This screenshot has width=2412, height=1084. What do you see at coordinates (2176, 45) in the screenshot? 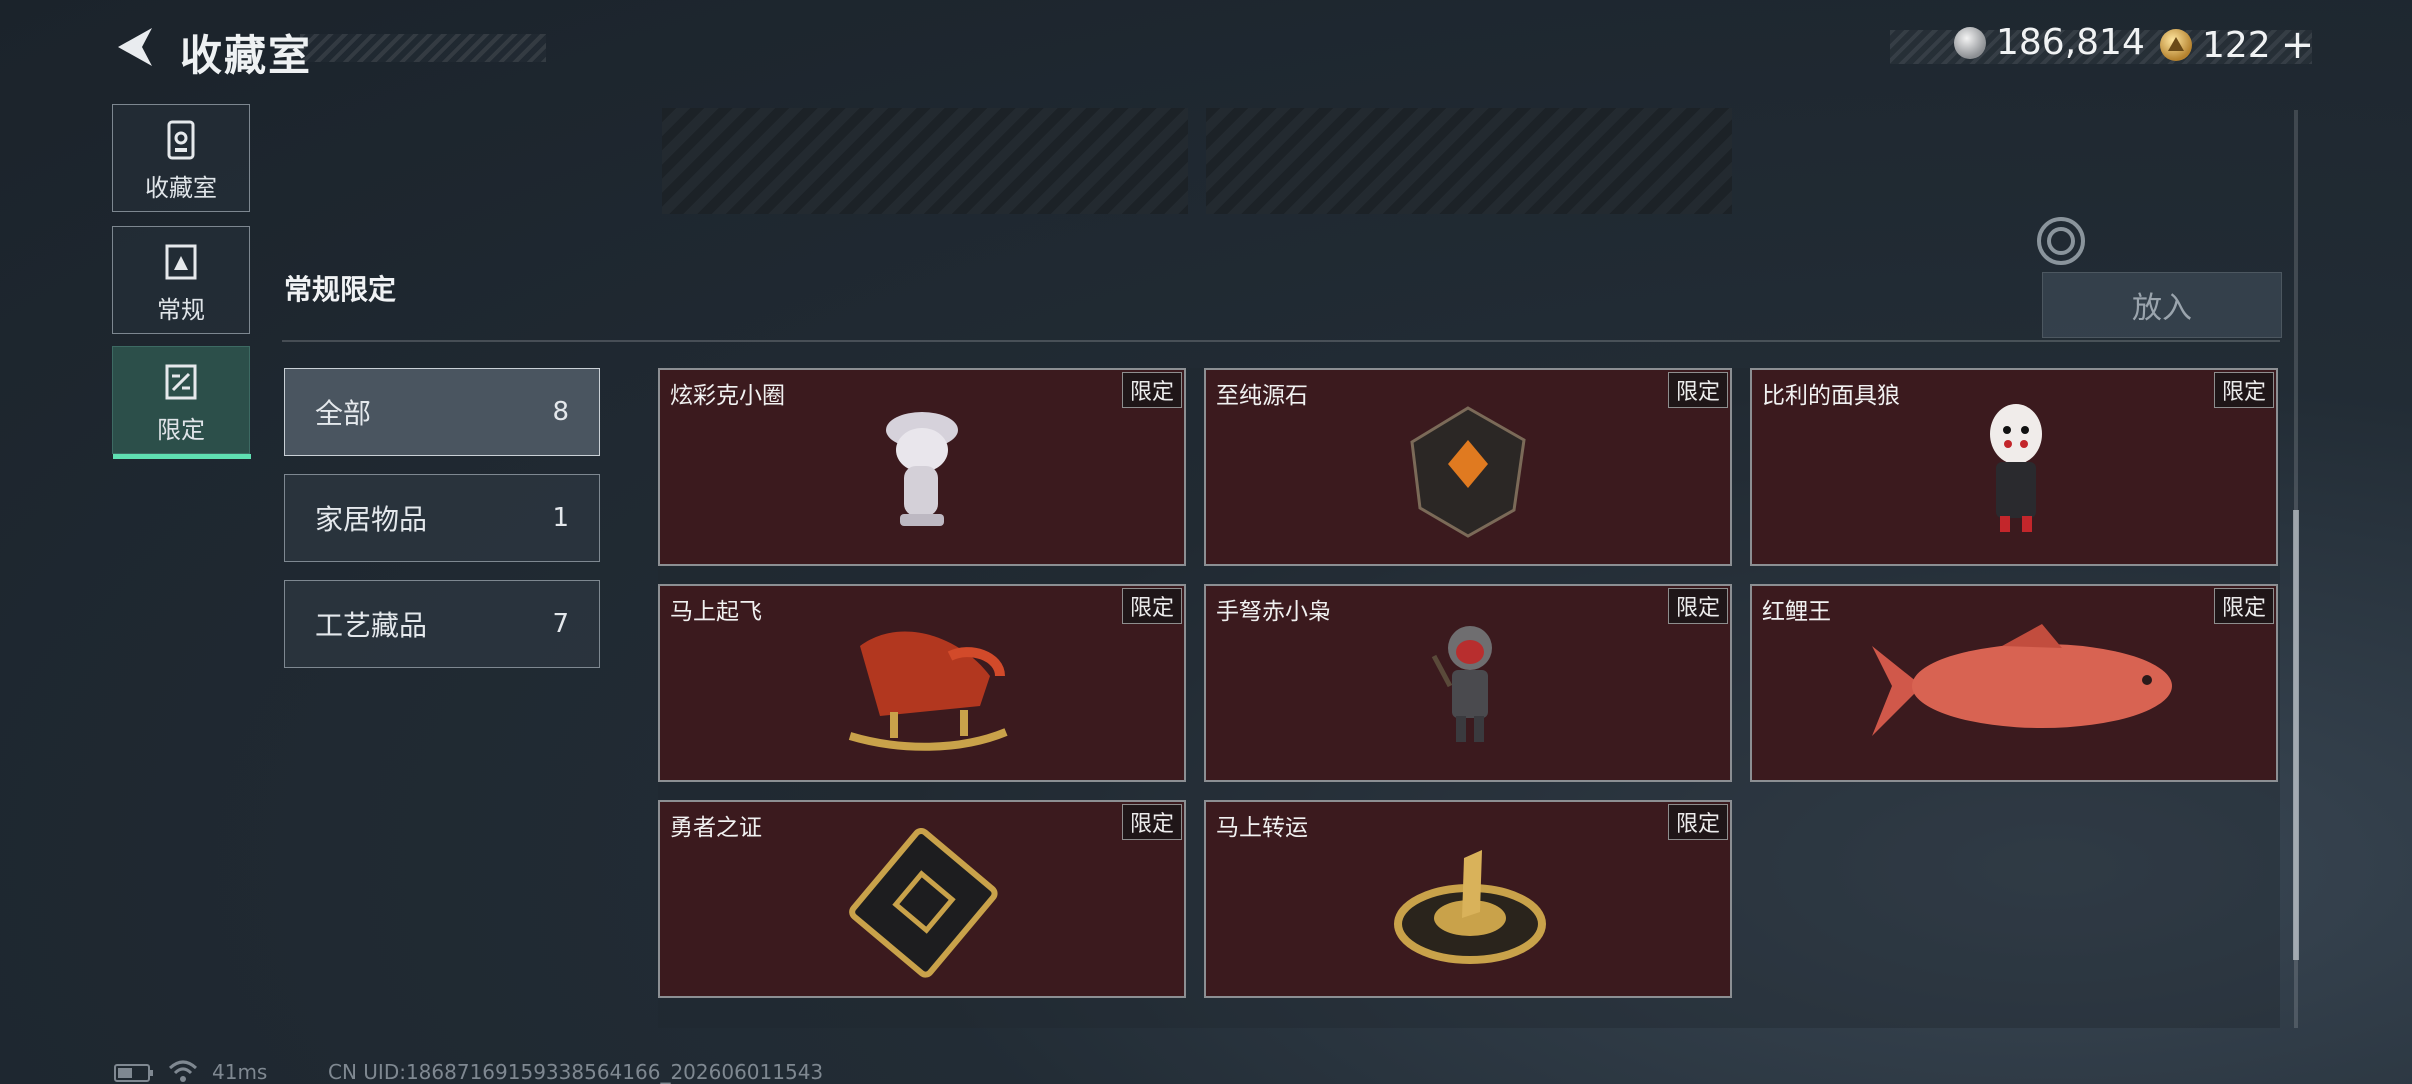
I see `gold-coin-icon` at bounding box center [2176, 45].